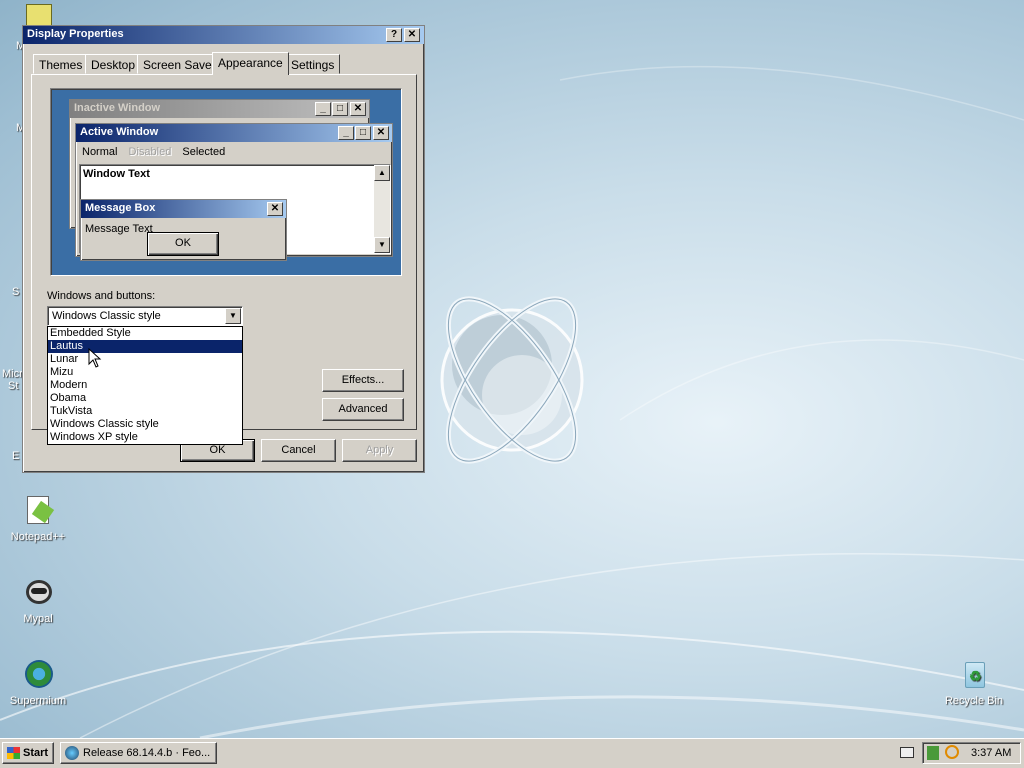  I want to click on supermium-icon, so click(38, 675).